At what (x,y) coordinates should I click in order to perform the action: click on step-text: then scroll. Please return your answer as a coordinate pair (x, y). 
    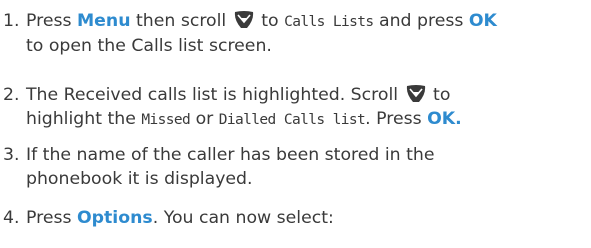
    Looking at the image, I should click on (181, 21).